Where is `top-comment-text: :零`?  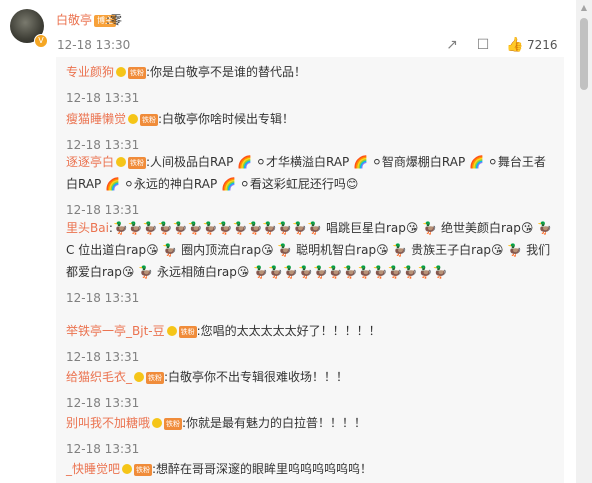 top-comment-text: :零 is located at coordinates (114, 20).